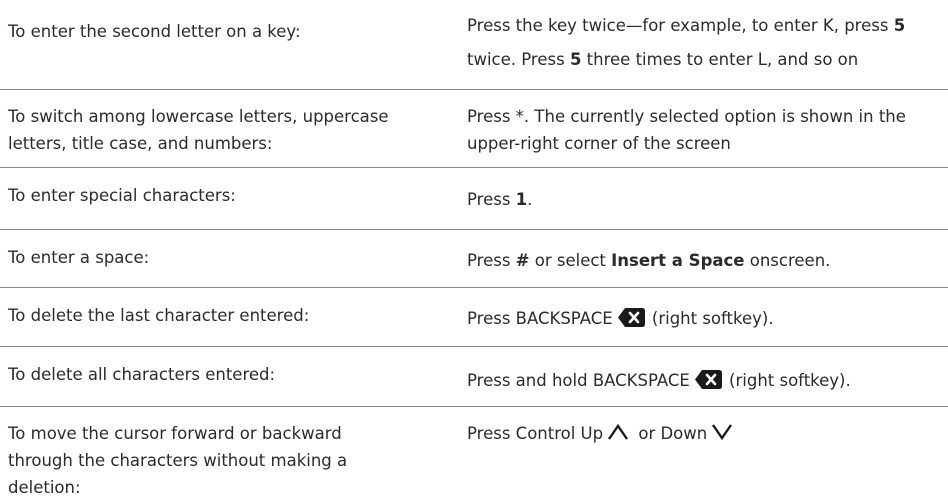 Image resolution: width=948 pixels, height=502 pixels. Describe the element at coordinates (142, 374) in the screenshot. I see `row-6-label: To delete all characters entered:` at that location.